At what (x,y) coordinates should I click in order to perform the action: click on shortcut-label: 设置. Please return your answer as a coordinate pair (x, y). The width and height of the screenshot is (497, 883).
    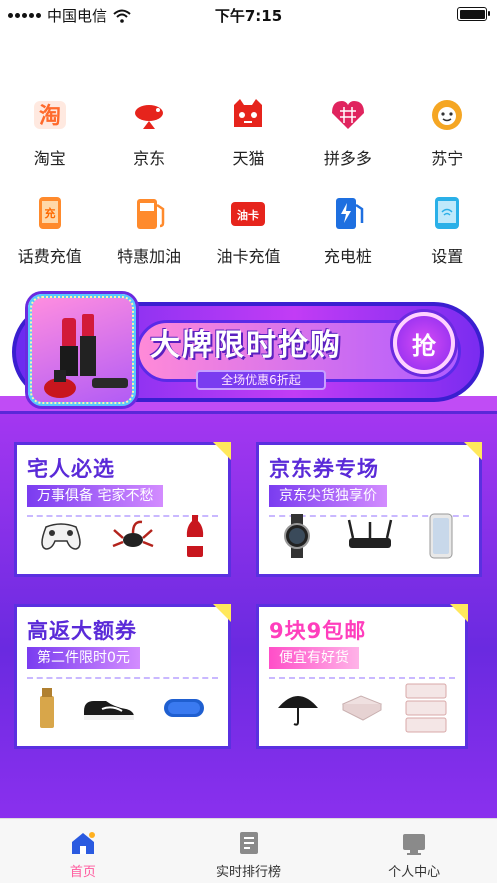
    Looking at the image, I should click on (447, 256).